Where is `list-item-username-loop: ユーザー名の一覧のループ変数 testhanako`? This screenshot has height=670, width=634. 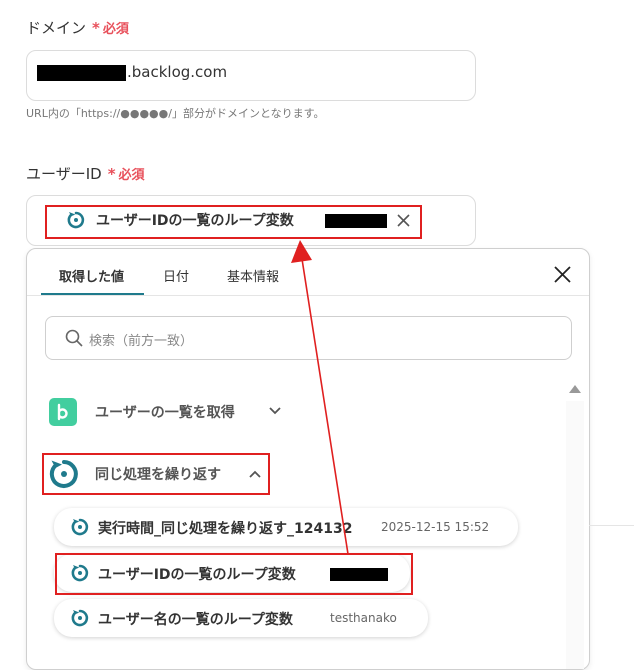 list-item-username-loop: ユーザー名の一覧のループ変数 testhanako is located at coordinates (241, 618).